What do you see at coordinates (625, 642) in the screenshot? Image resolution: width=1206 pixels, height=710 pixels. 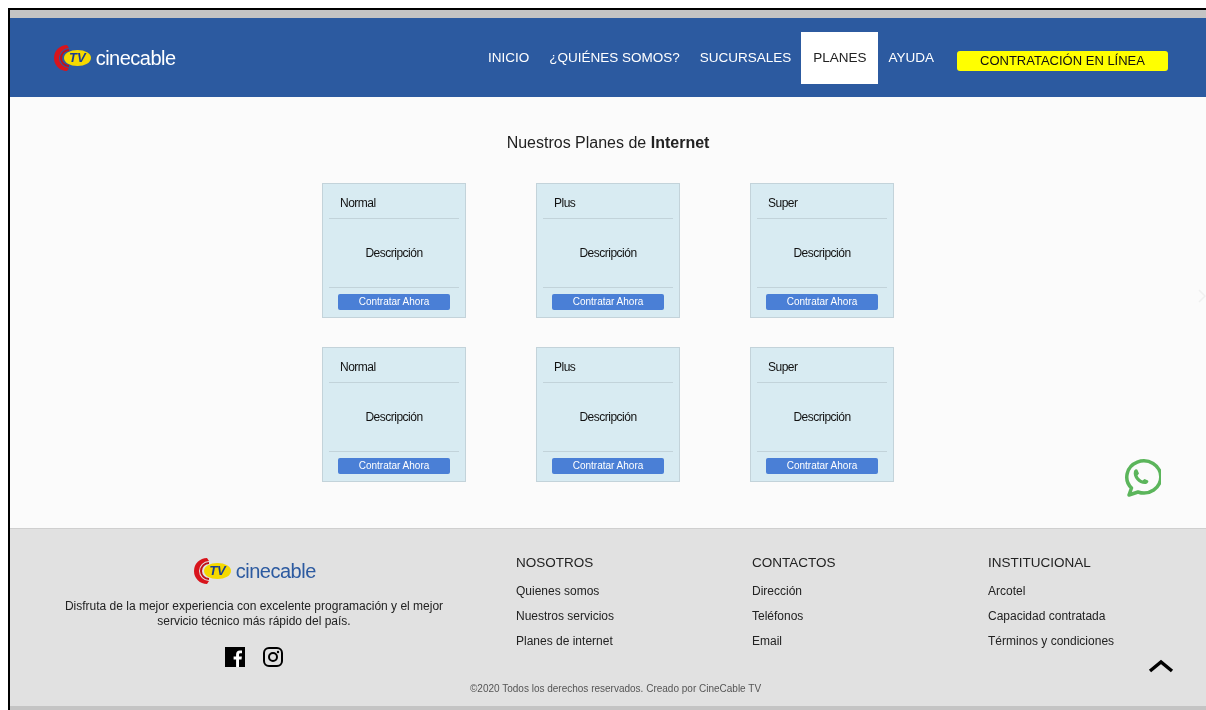 I see `footer-link: Planes de internet` at bounding box center [625, 642].